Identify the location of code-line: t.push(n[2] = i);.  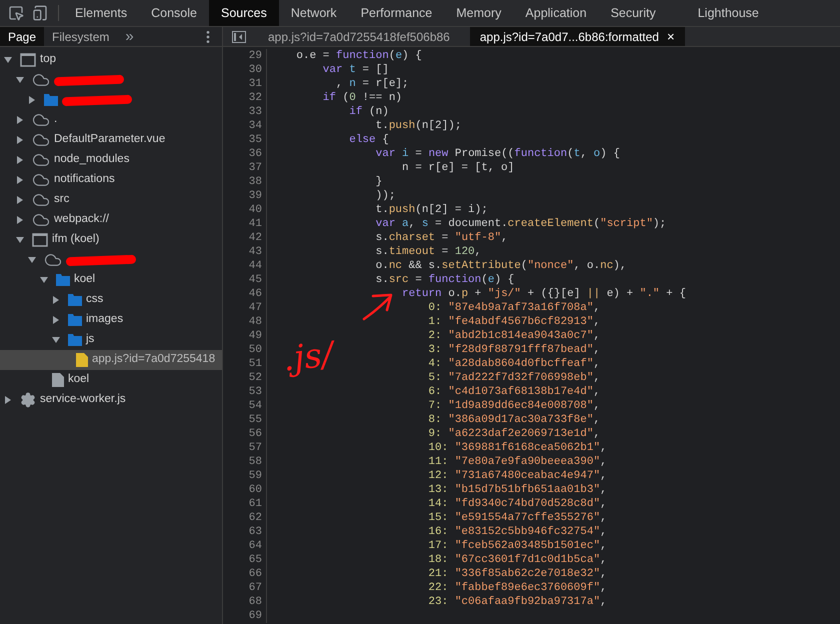
(431, 210).